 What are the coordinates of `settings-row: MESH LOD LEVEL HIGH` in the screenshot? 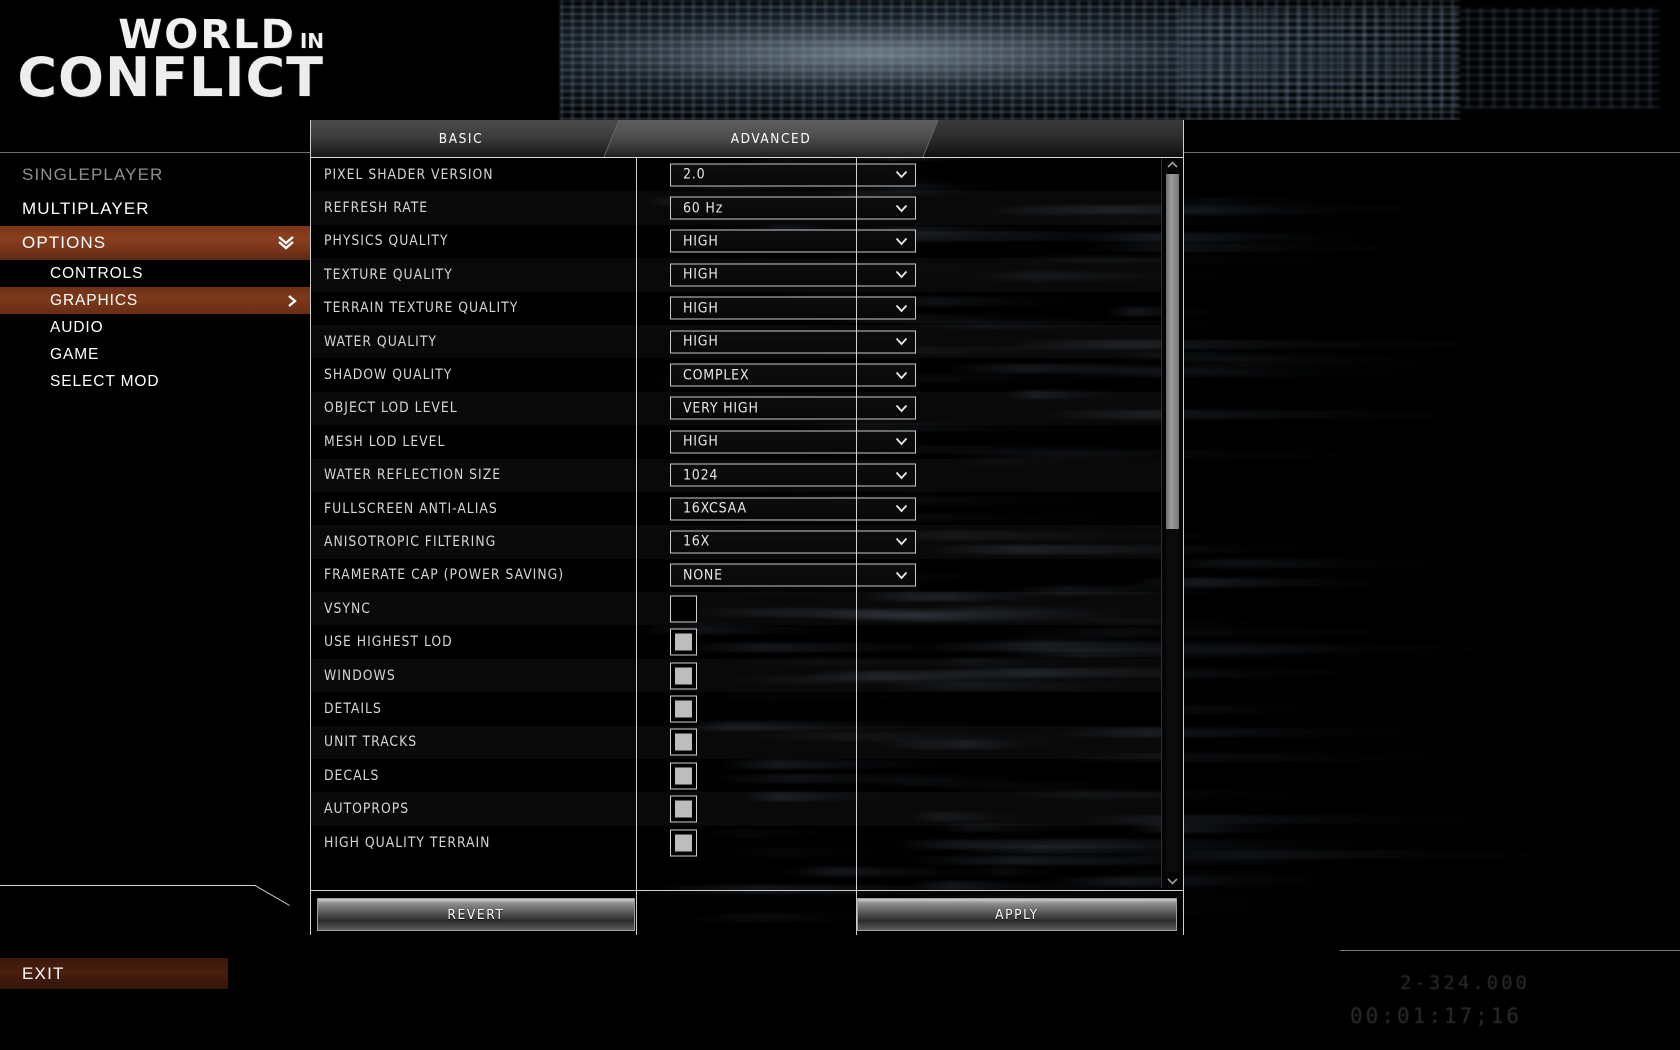 It's located at (747, 441).